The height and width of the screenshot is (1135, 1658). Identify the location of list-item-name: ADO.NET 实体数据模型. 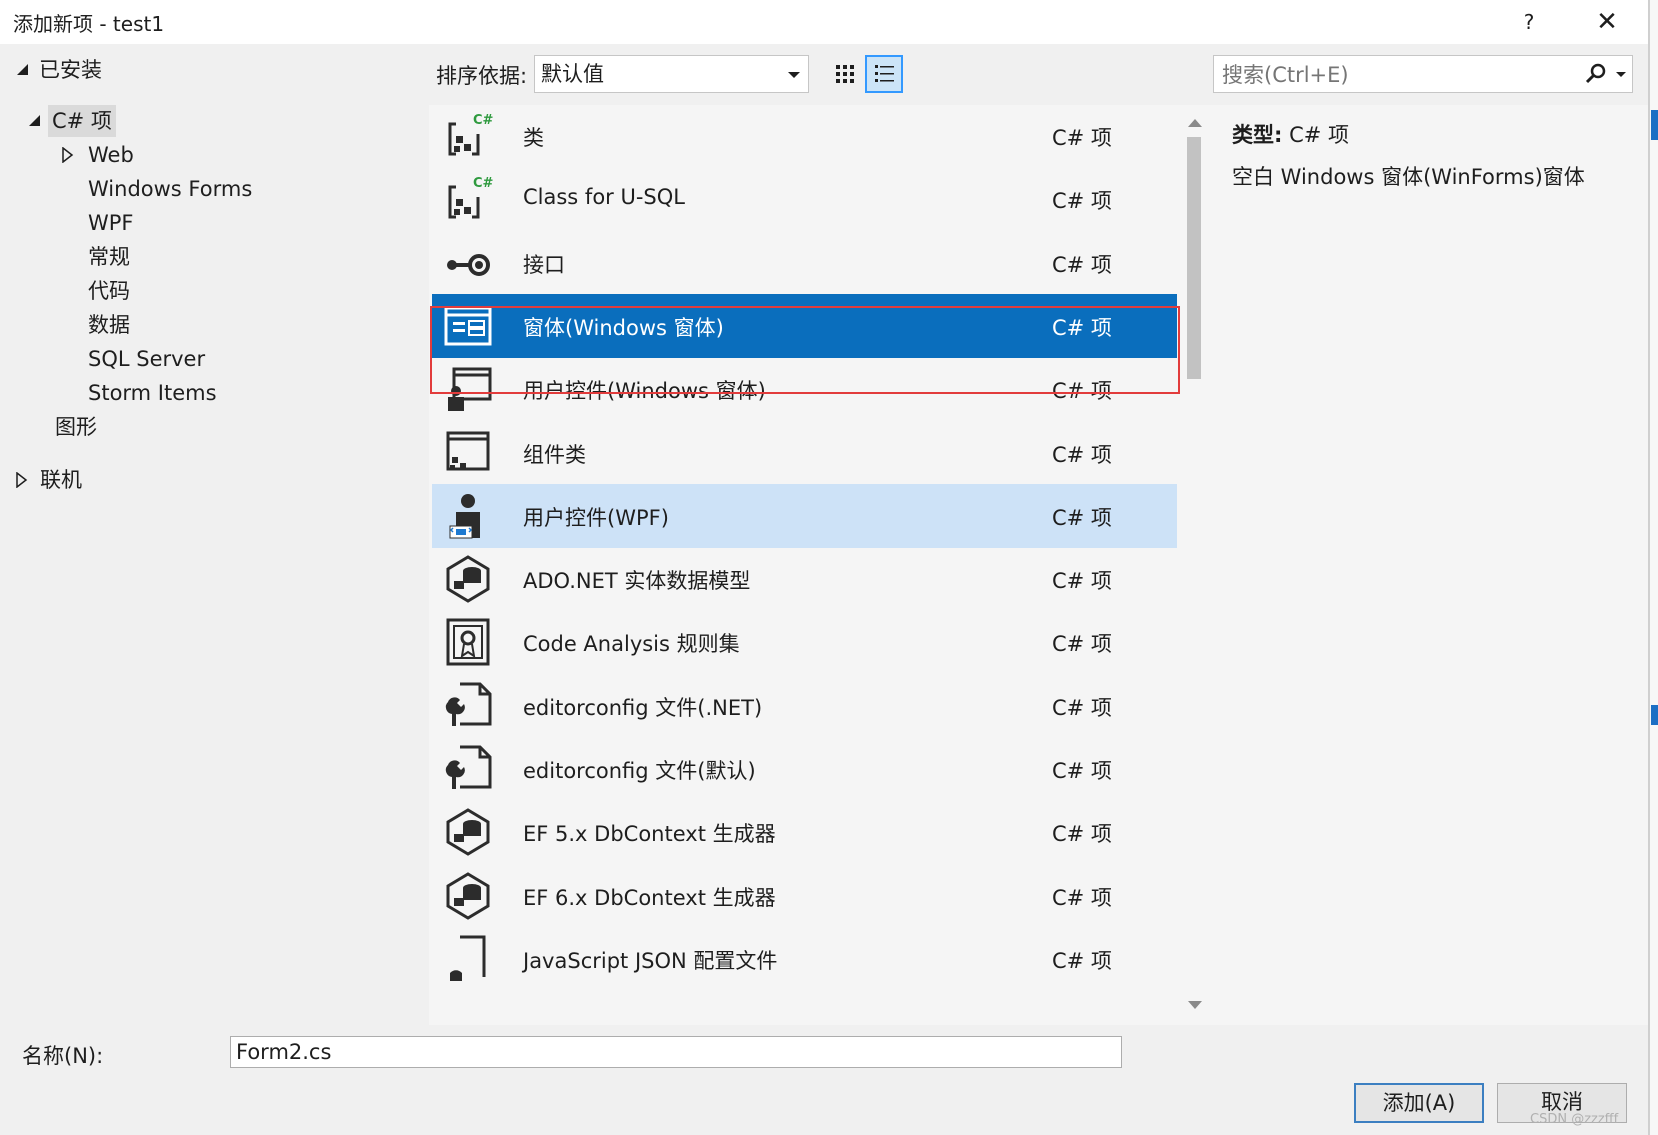
(637, 581).